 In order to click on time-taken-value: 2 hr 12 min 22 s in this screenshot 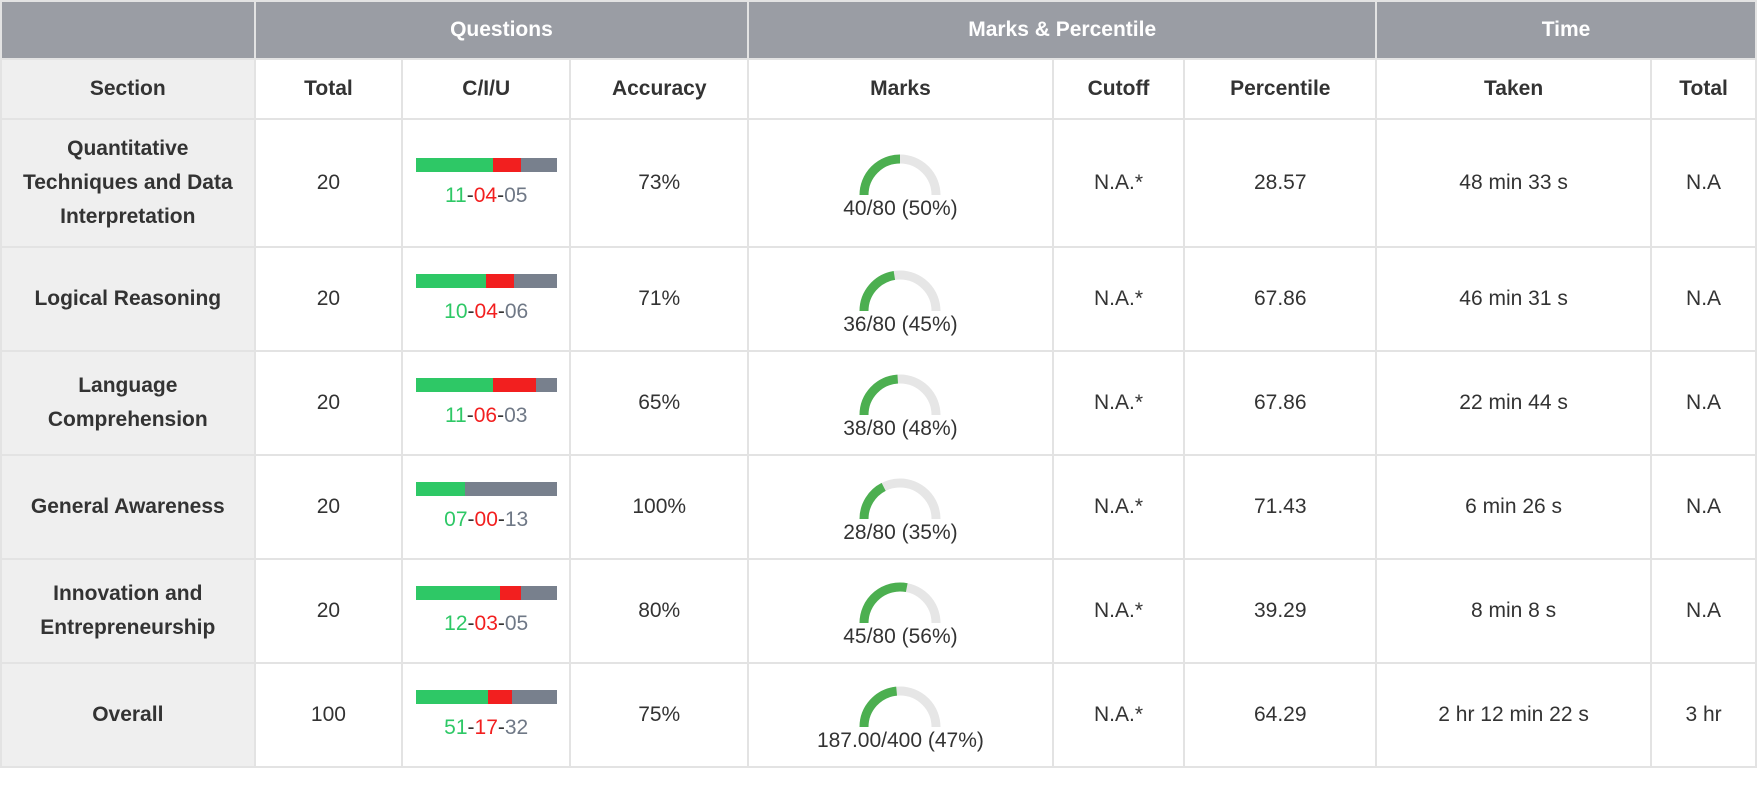, I will do `click(1514, 715)`.